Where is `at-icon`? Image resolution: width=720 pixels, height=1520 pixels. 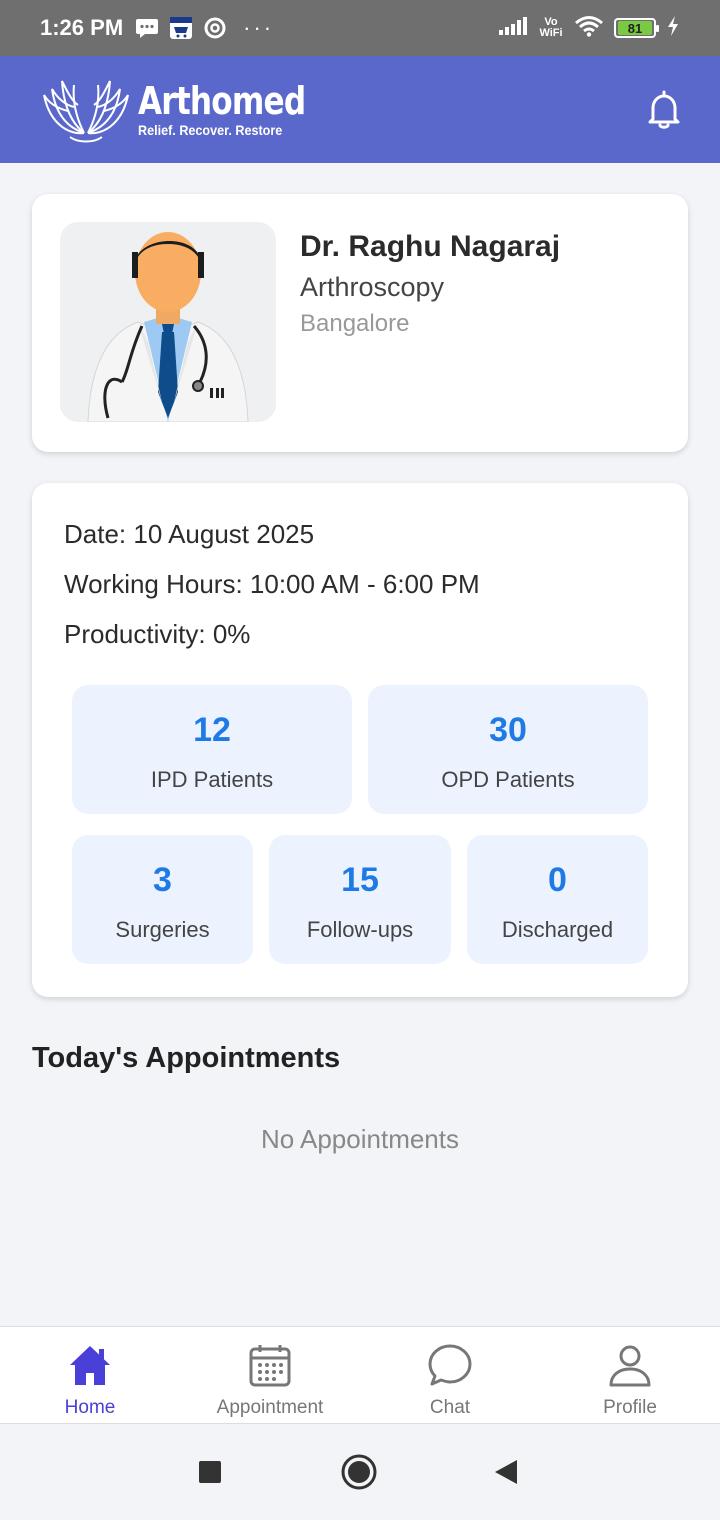 at-icon is located at coordinates (215, 28).